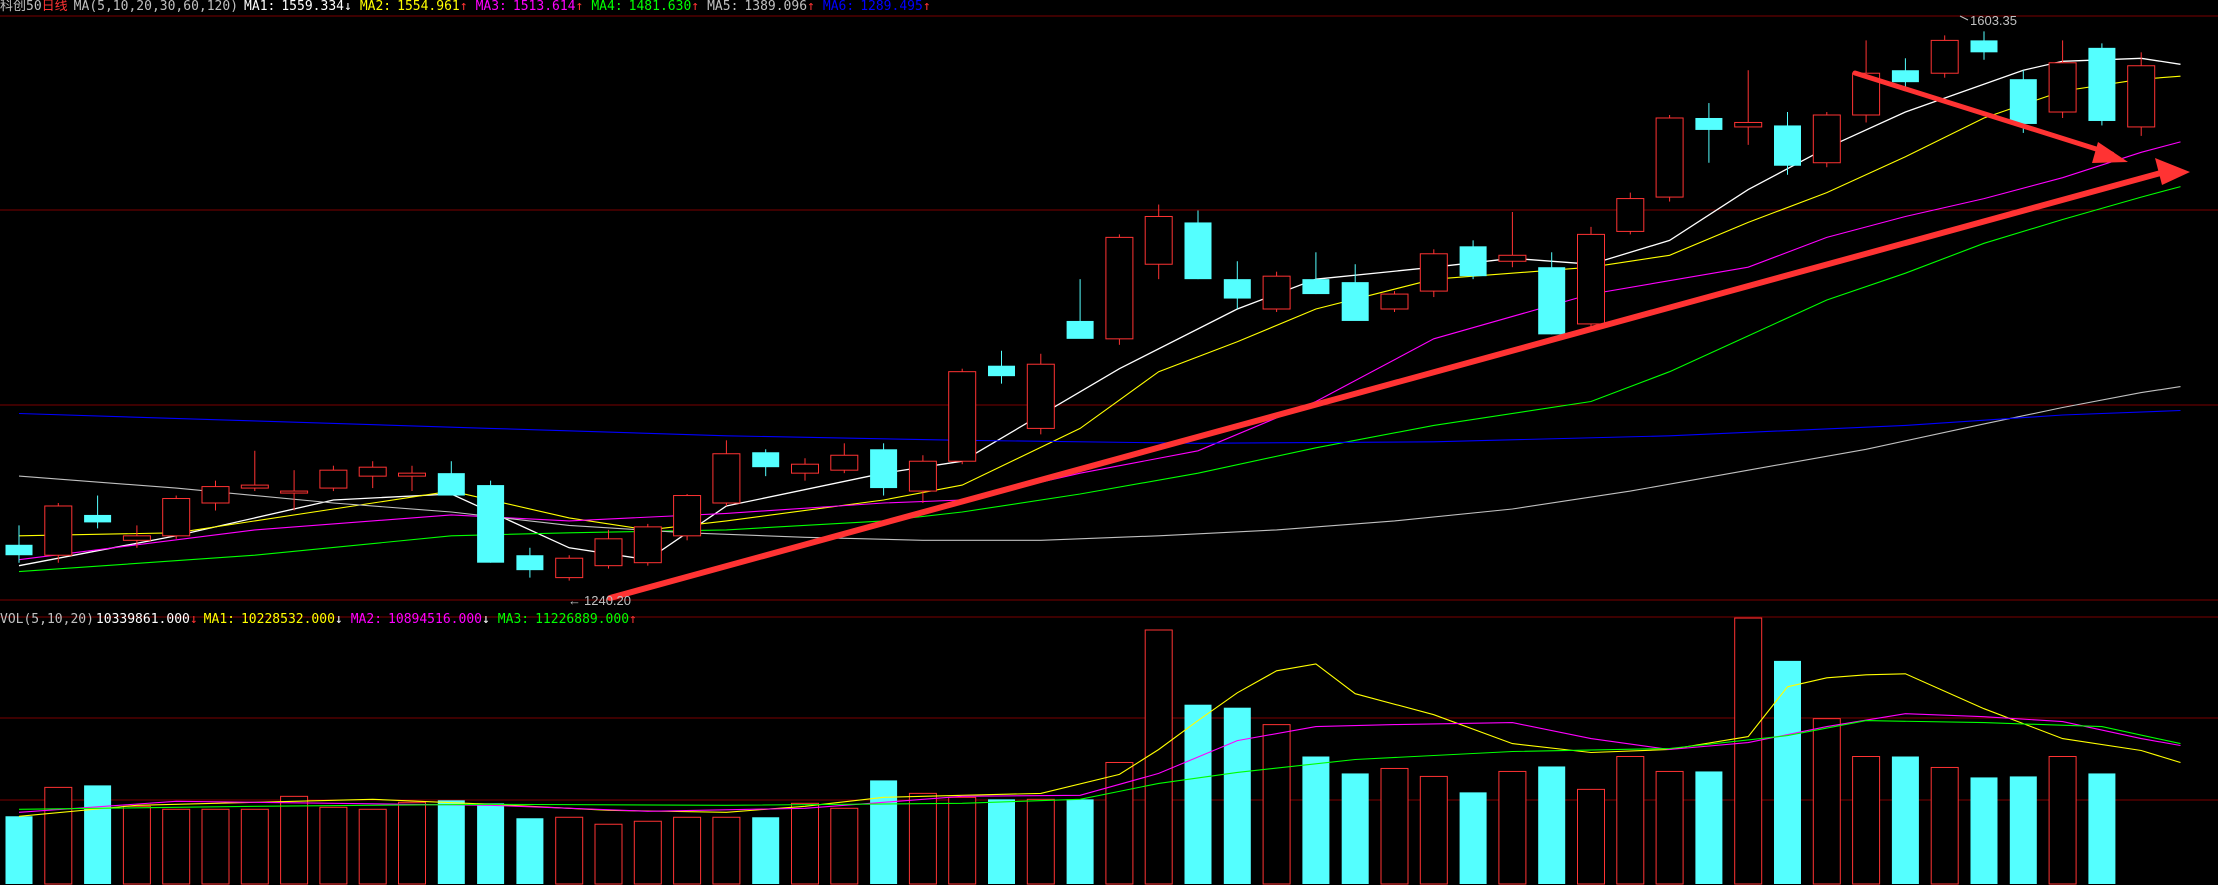 Image resolution: width=2218 pixels, height=885 pixels. I want to click on vol-label: VOL(5,10,20), so click(47, 619).